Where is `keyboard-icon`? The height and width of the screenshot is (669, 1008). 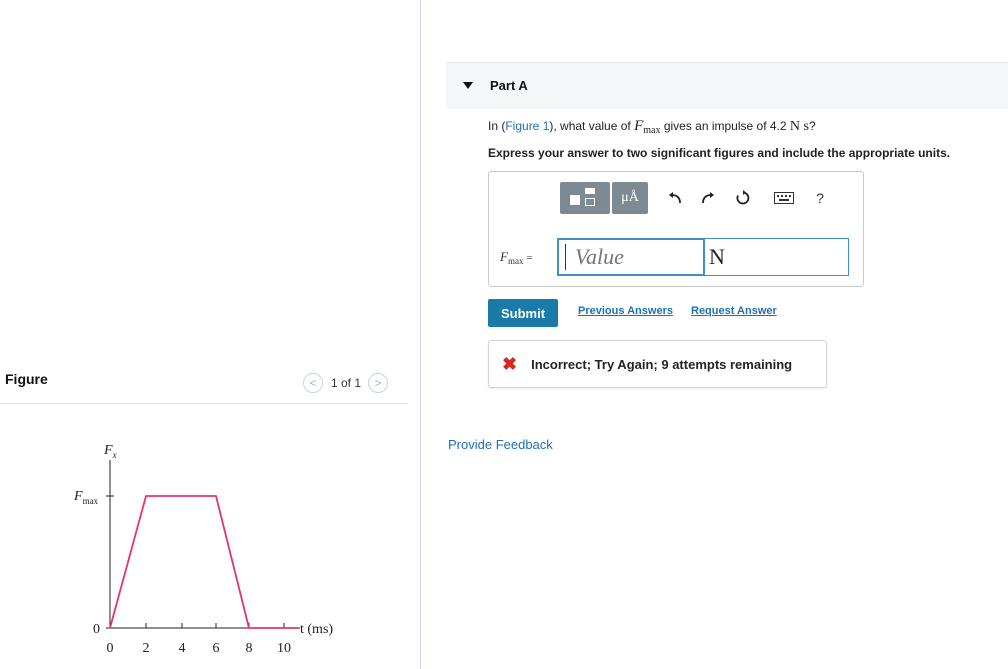
keyboard-icon is located at coordinates (784, 198).